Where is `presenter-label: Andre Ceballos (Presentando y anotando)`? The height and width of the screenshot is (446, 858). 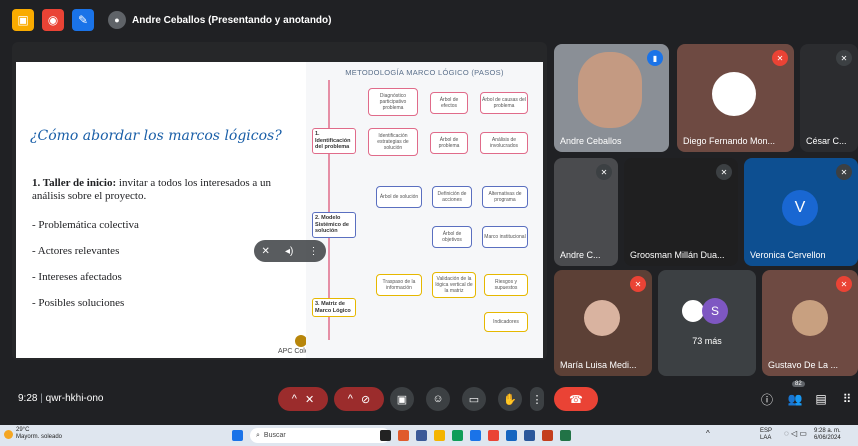 presenter-label: Andre Ceballos (Presentando y anotando) is located at coordinates (232, 20).